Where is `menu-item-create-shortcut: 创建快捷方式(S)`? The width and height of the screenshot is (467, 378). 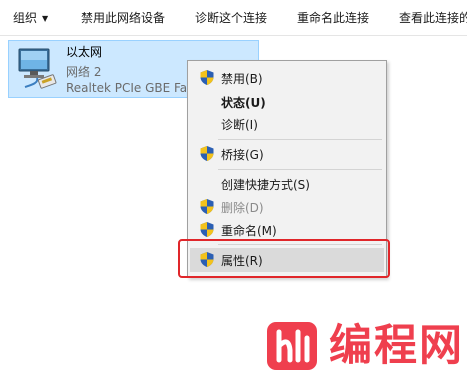 menu-item-create-shortcut: 创建快捷方式(S) is located at coordinates (287, 184).